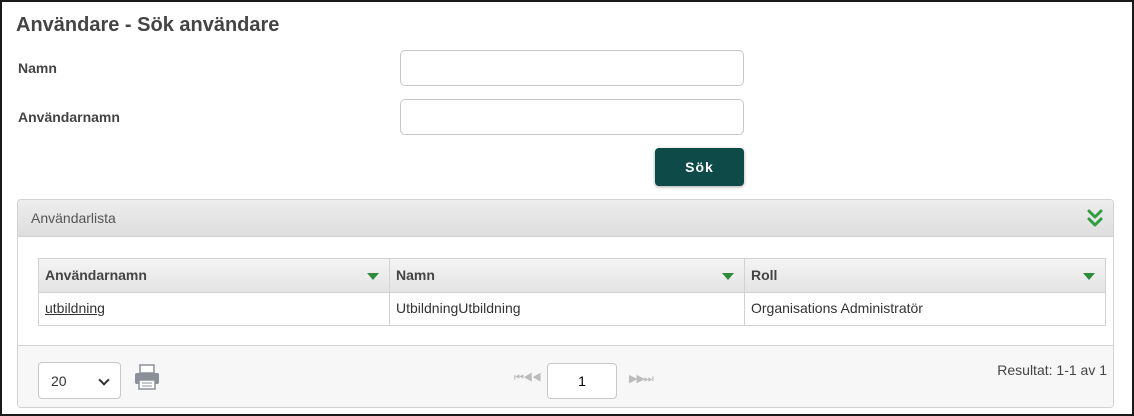 The image size is (1134, 416). What do you see at coordinates (75, 308) in the screenshot?
I see `username-link: utbildning` at bounding box center [75, 308].